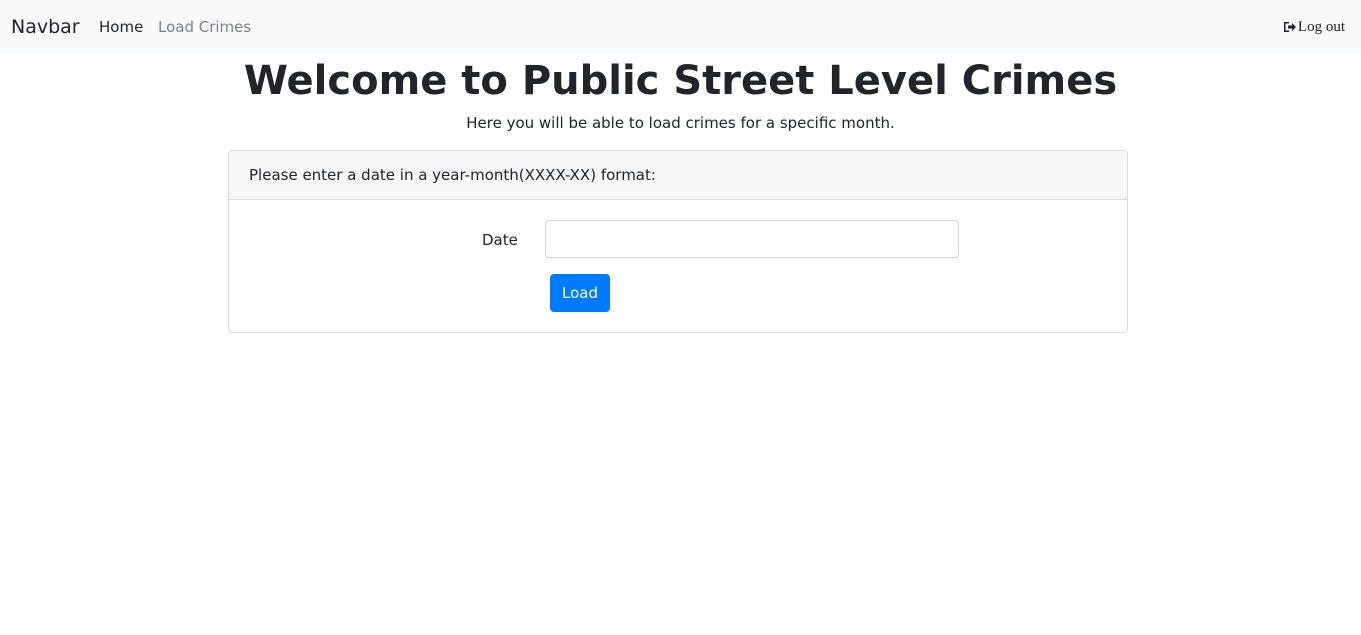 The height and width of the screenshot is (635, 1361). Describe the element at coordinates (1289, 27) in the screenshot. I see `sign-out-icon` at that location.